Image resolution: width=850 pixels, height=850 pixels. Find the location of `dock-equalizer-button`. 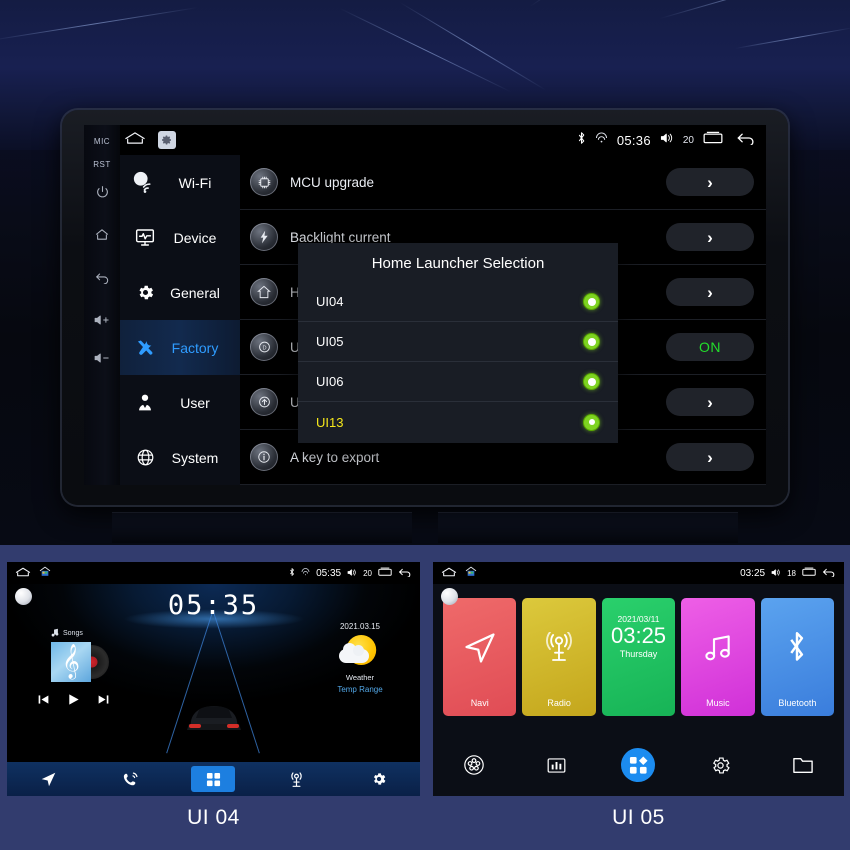

dock-equalizer-button is located at coordinates (556, 765).